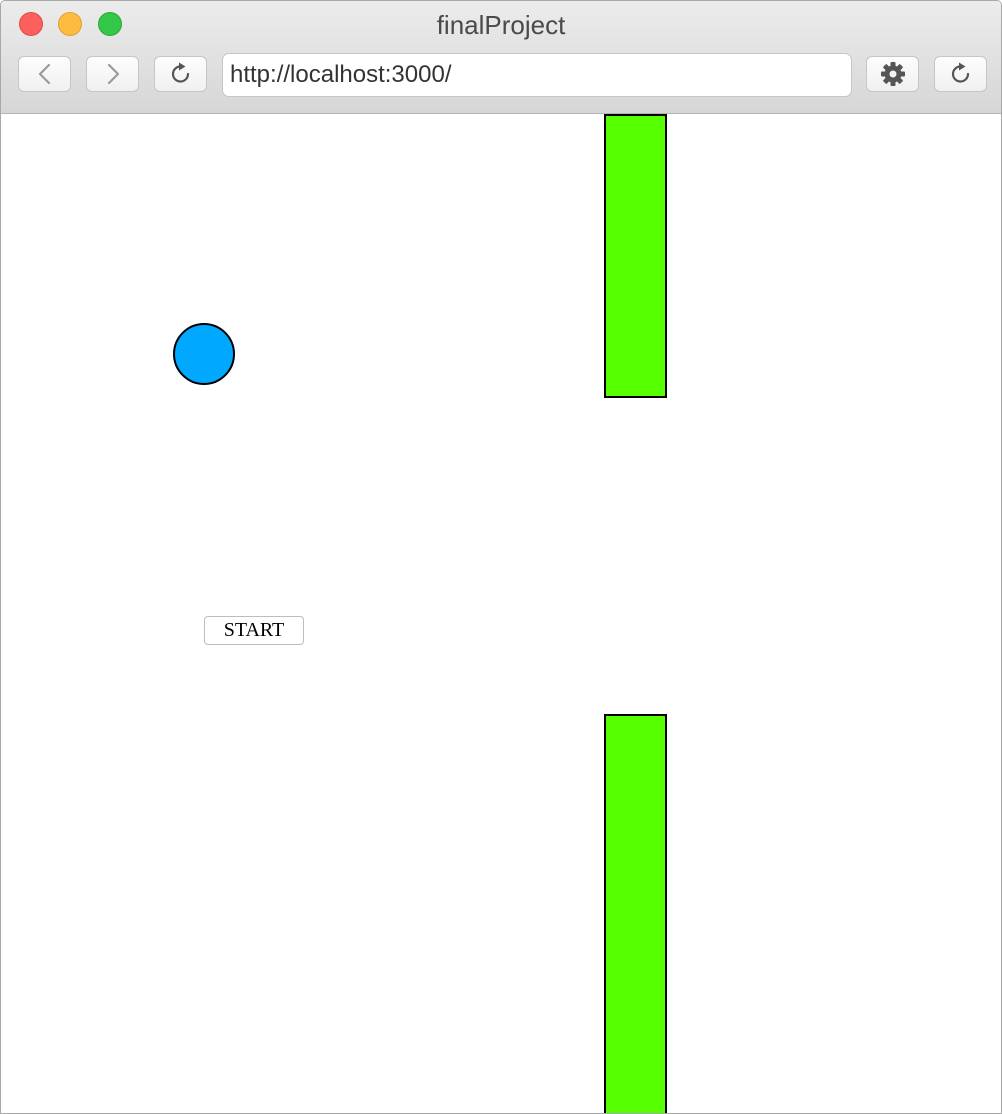 This screenshot has height=1114, width=1002. I want to click on gear-icon, so click(892, 74).